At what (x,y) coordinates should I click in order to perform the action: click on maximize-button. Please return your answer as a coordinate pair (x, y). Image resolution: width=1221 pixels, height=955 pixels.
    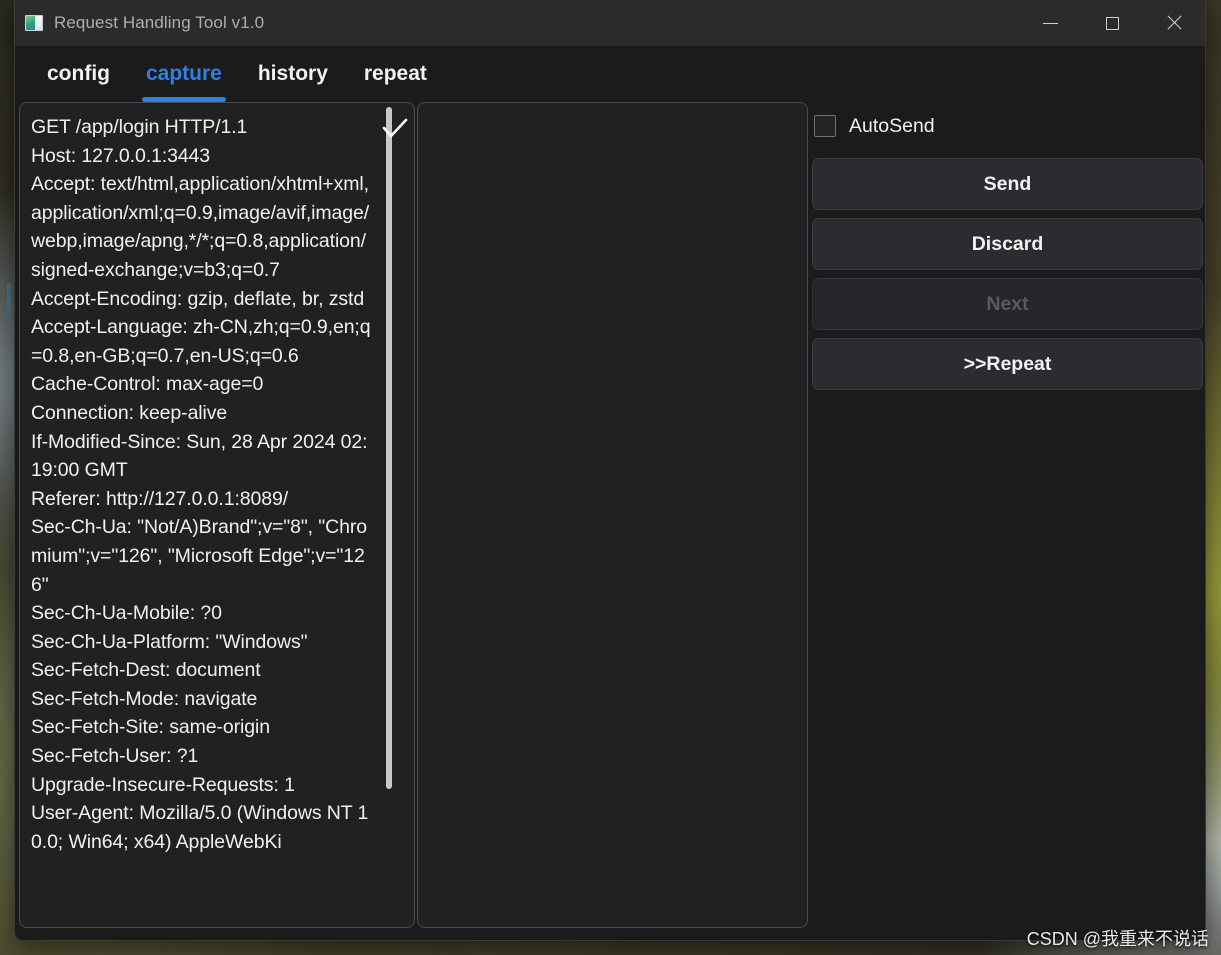
    Looking at the image, I should click on (1112, 23).